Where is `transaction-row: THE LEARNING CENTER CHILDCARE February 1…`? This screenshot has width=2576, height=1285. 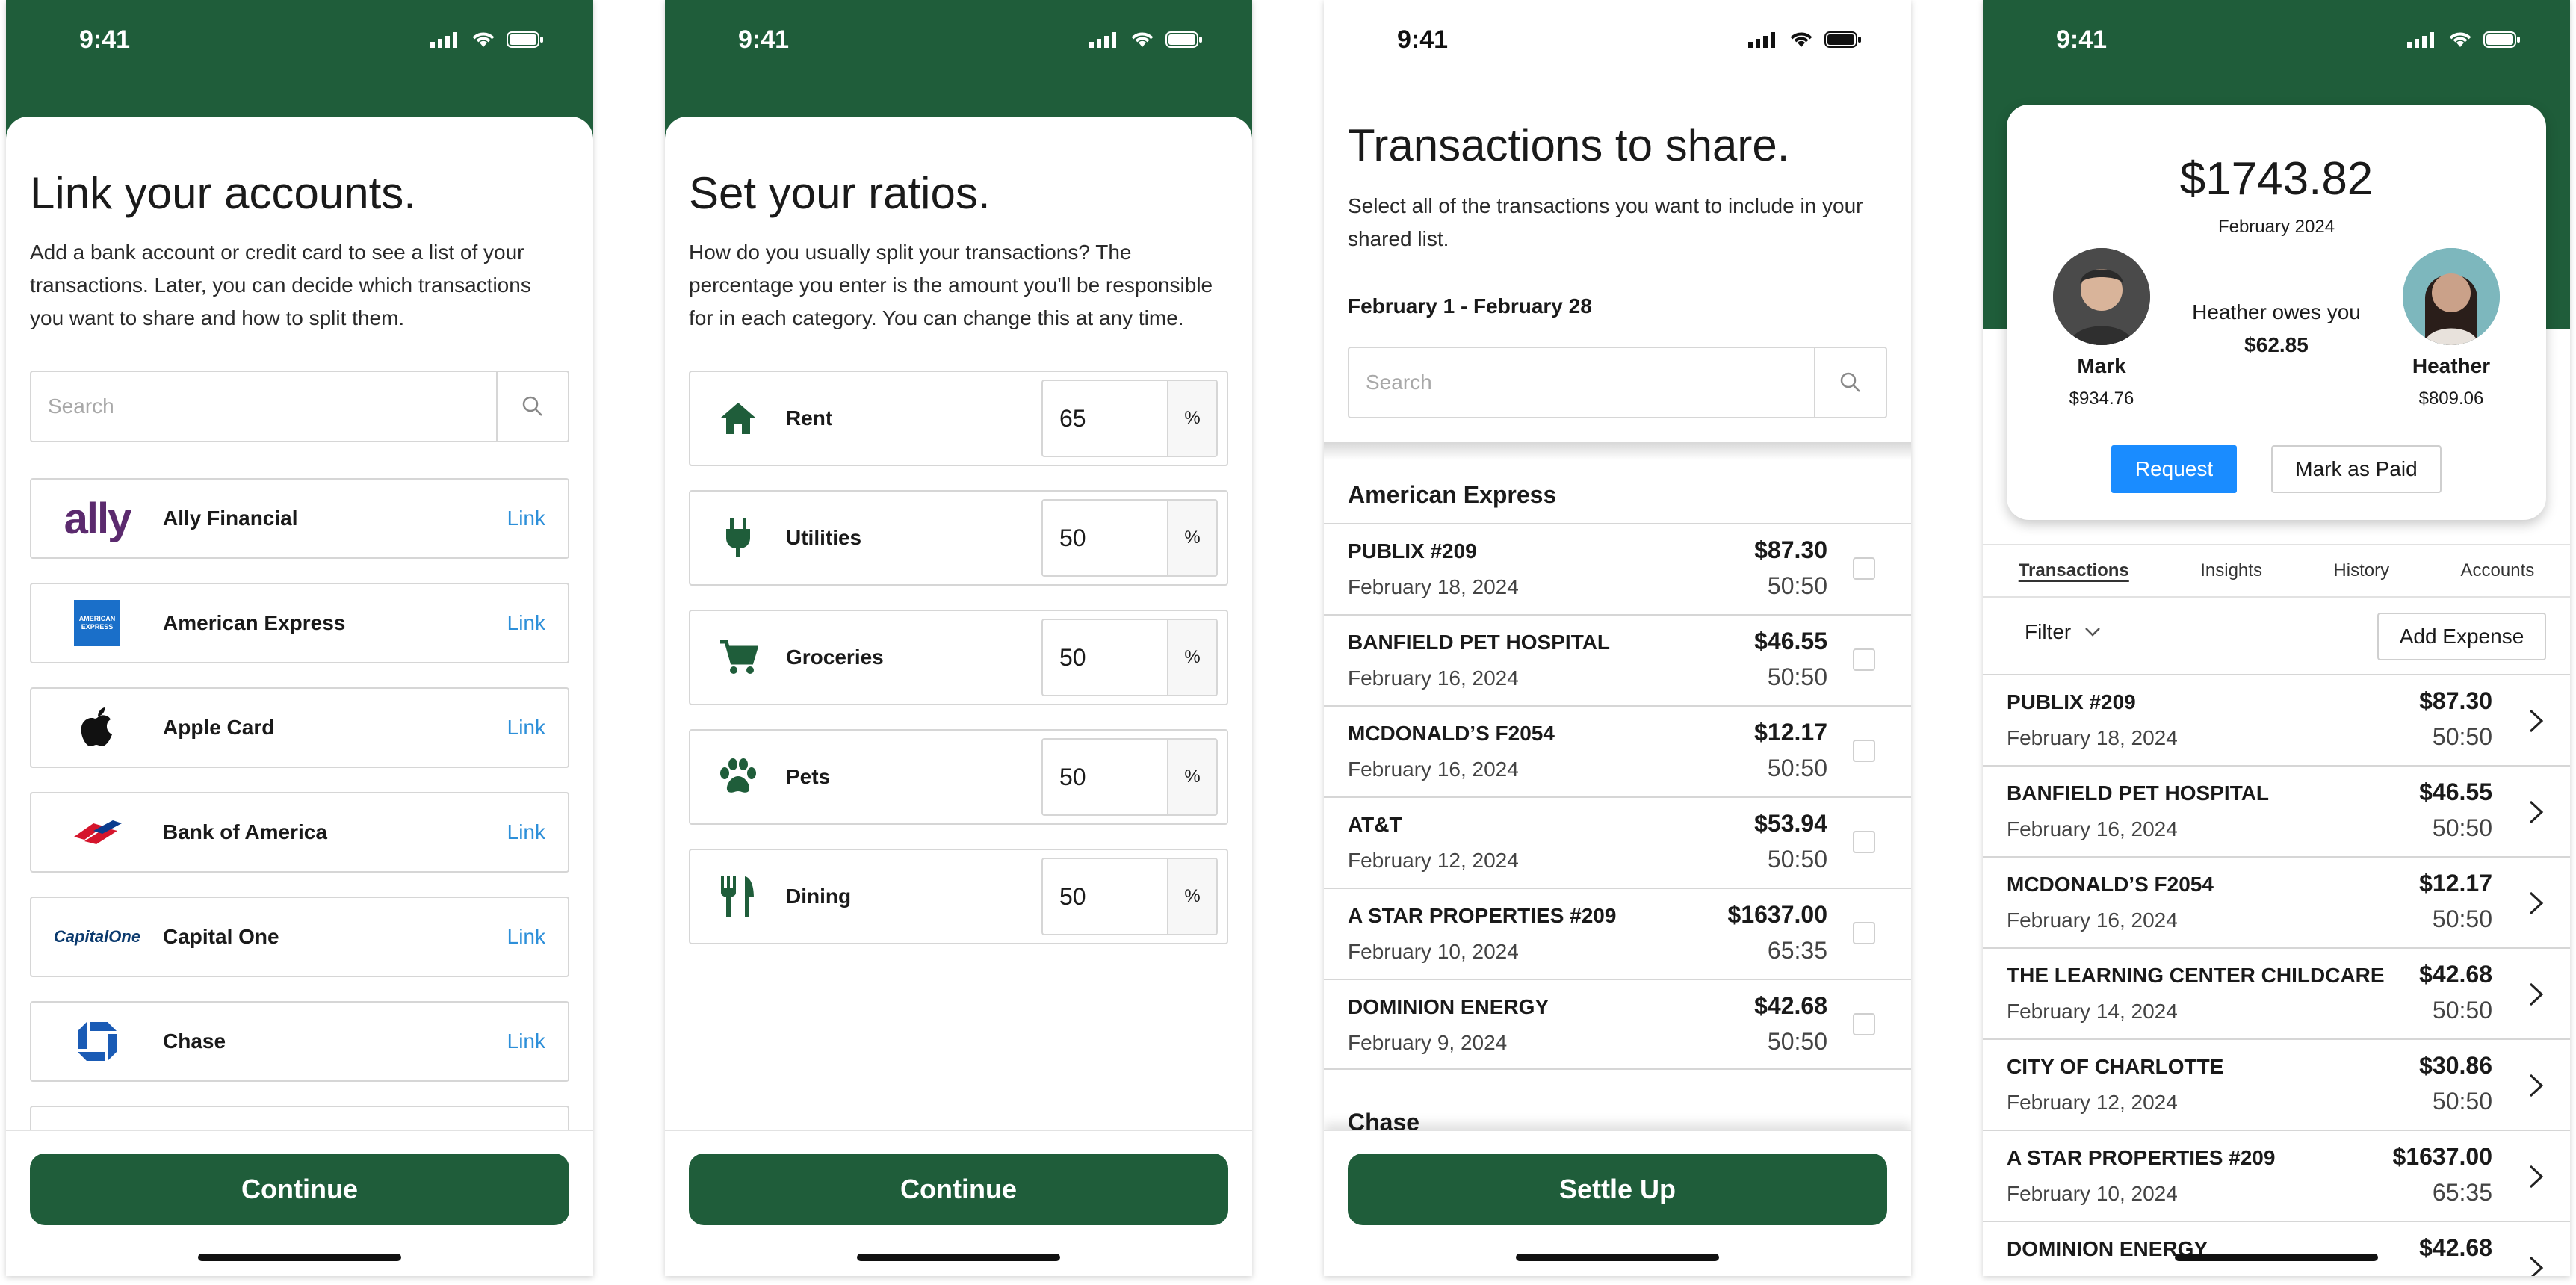
transaction-row: THE LEARNING CENTER CHILDCARE February 1… is located at coordinates (2276, 992).